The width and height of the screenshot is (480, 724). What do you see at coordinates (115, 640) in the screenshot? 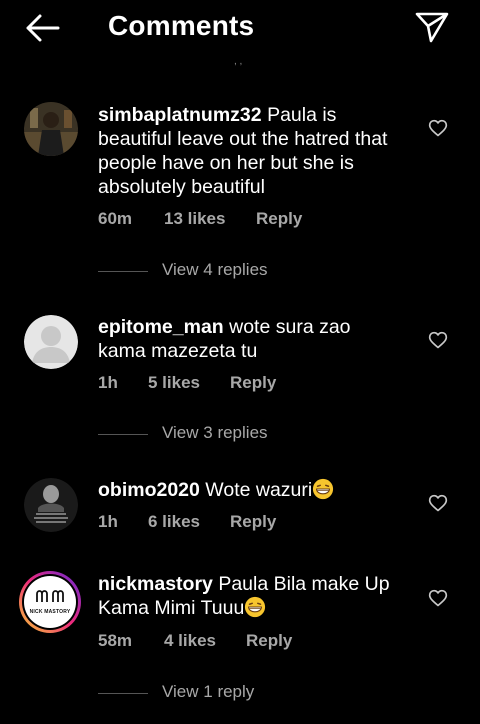
I see `comment-time: 58m` at bounding box center [115, 640].